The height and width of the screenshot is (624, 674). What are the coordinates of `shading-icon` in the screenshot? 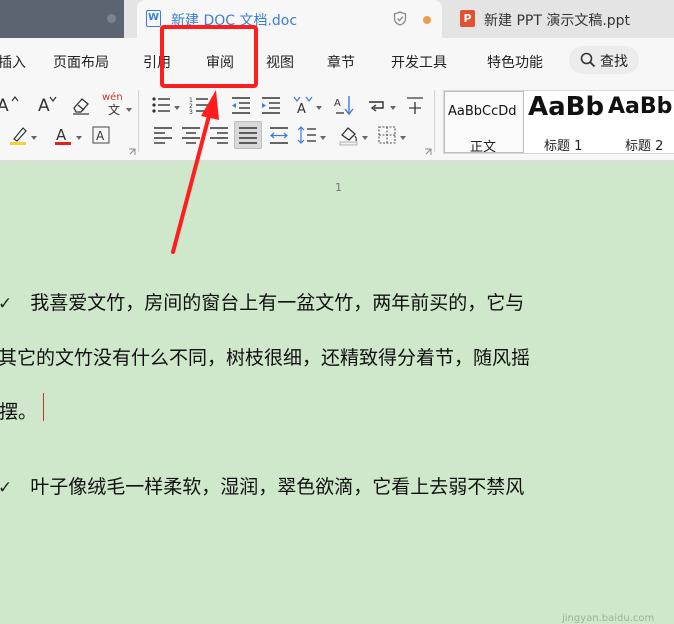 It's located at (349, 135).